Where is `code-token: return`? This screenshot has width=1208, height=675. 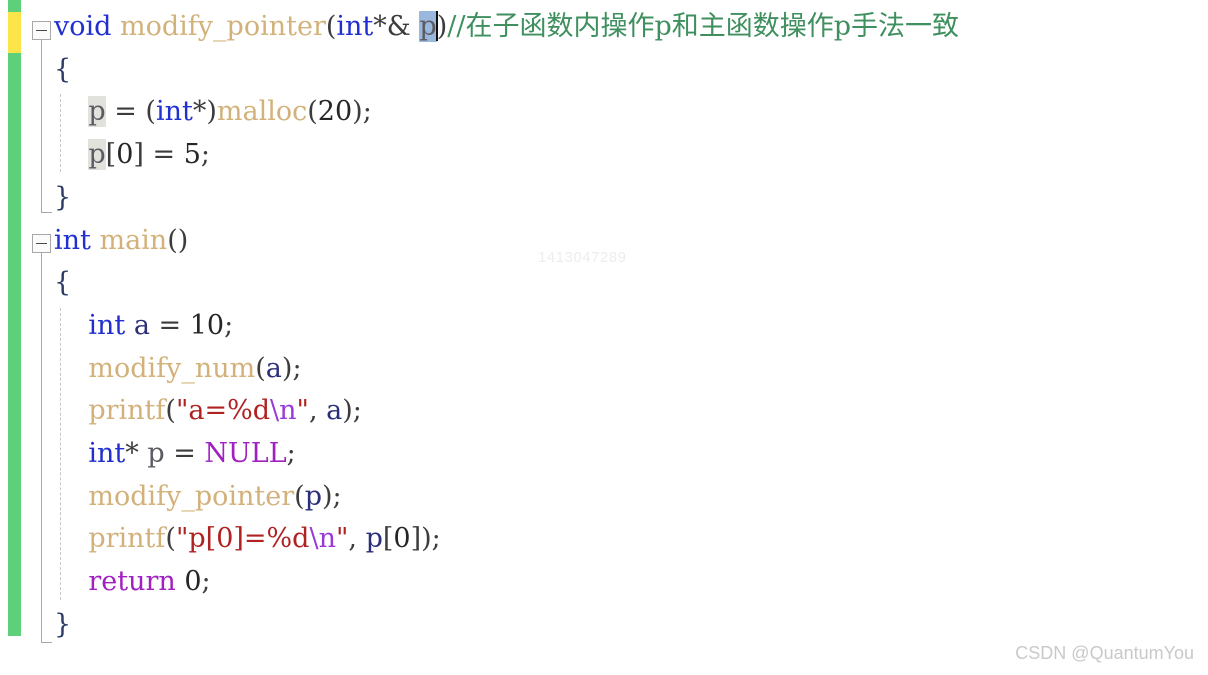
code-token: return is located at coordinates (132, 582).